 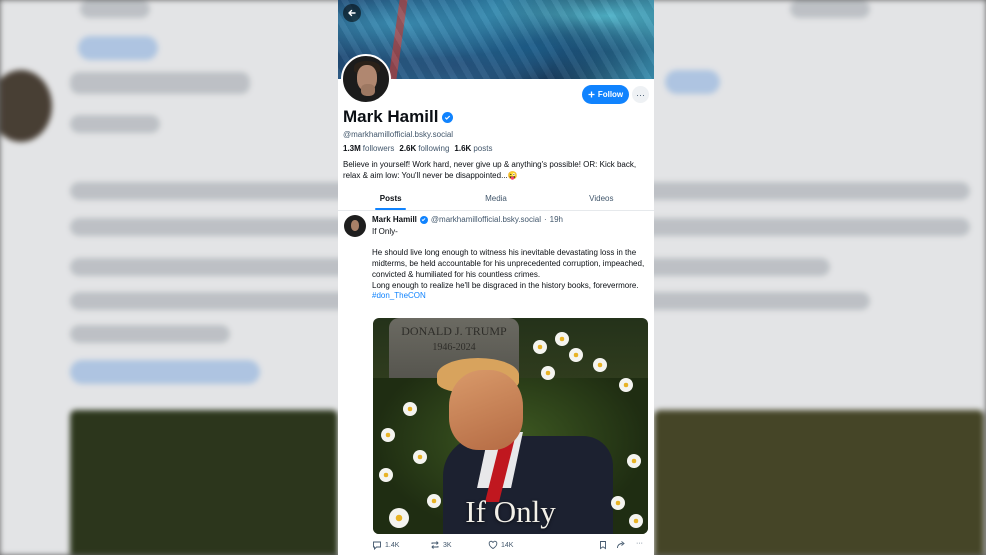 I want to click on post-text-line1: If Only-, so click(x=385, y=231).